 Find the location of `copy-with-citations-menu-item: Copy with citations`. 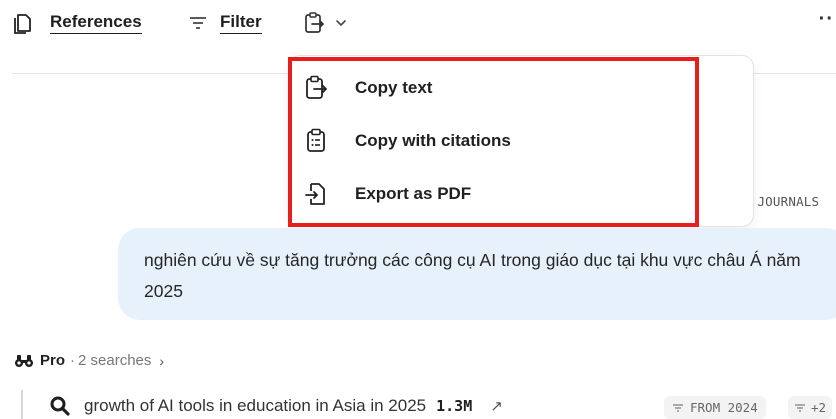

copy-with-citations-menu-item: Copy with citations is located at coordinates (407, 141).